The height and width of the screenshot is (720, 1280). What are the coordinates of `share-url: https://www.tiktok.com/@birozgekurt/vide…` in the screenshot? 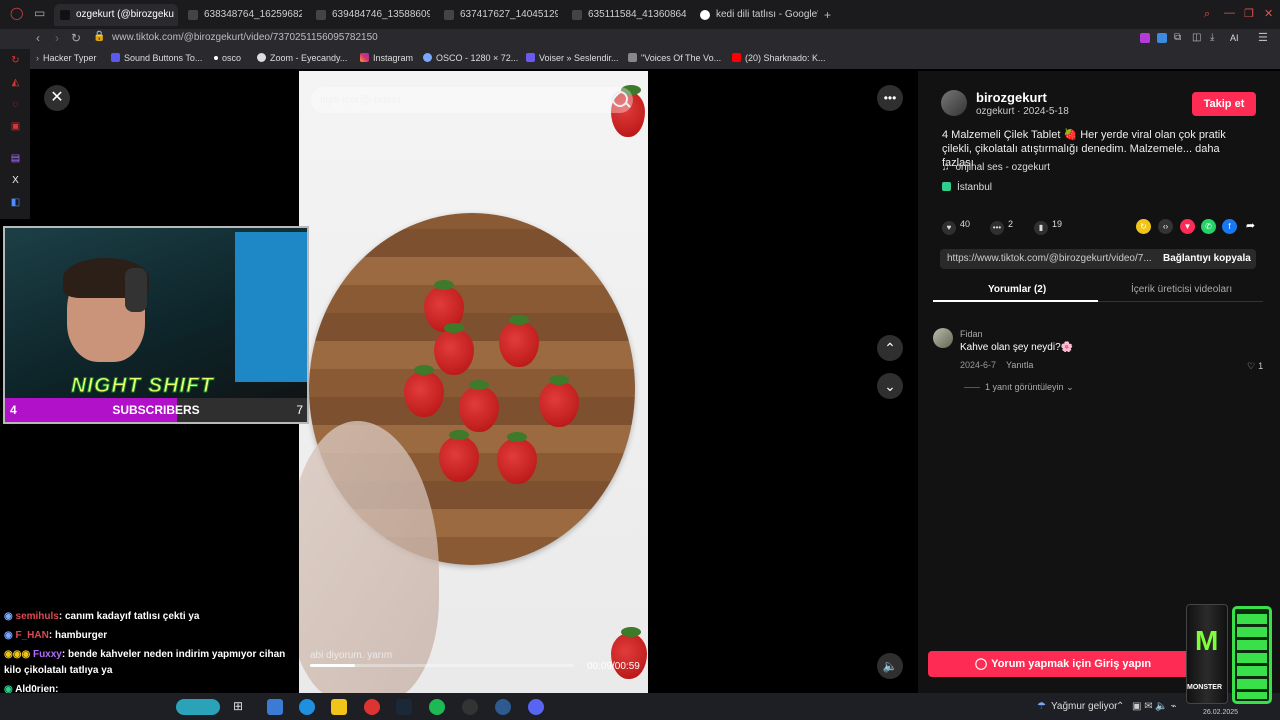 It's located at (1049, 258).